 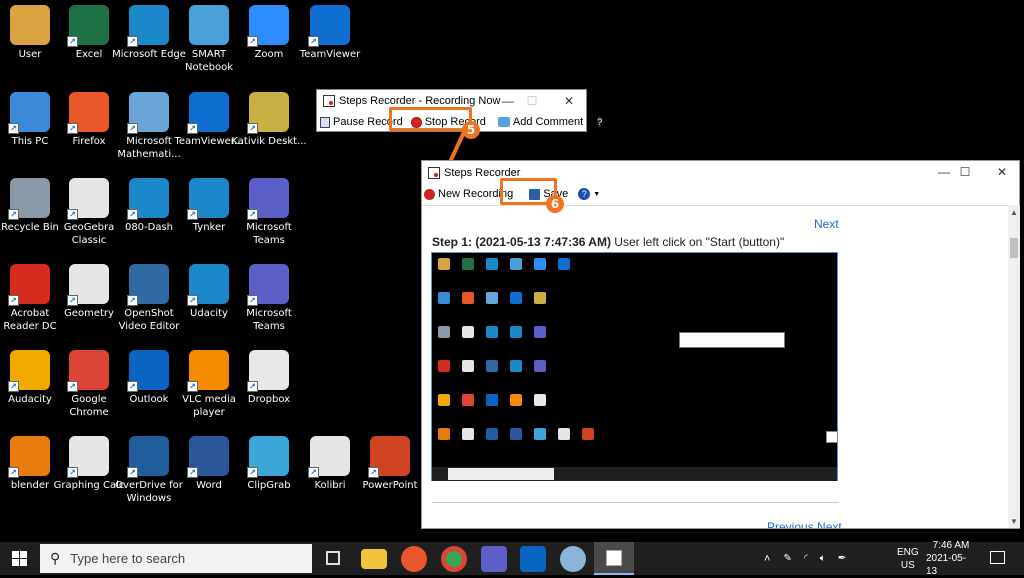 I want to click on recording-title: Steps Recorder - Recording Now, so click(x=420, y=101).